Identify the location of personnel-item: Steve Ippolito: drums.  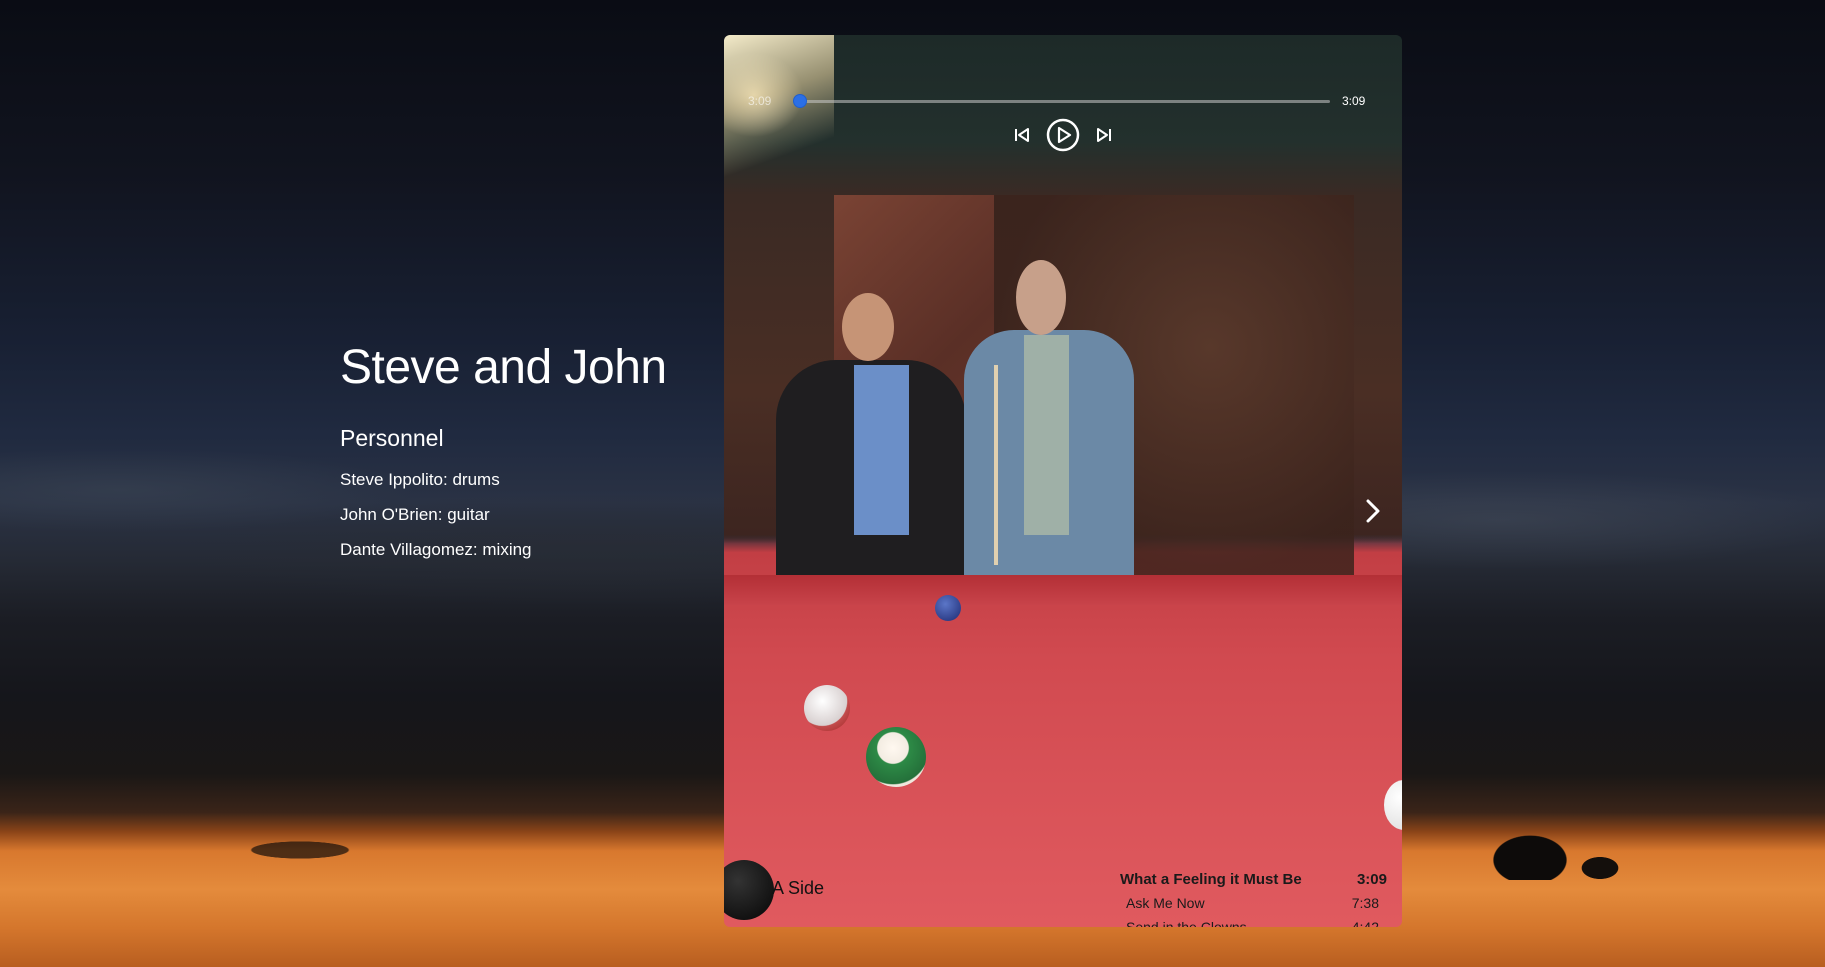
(420, 479).